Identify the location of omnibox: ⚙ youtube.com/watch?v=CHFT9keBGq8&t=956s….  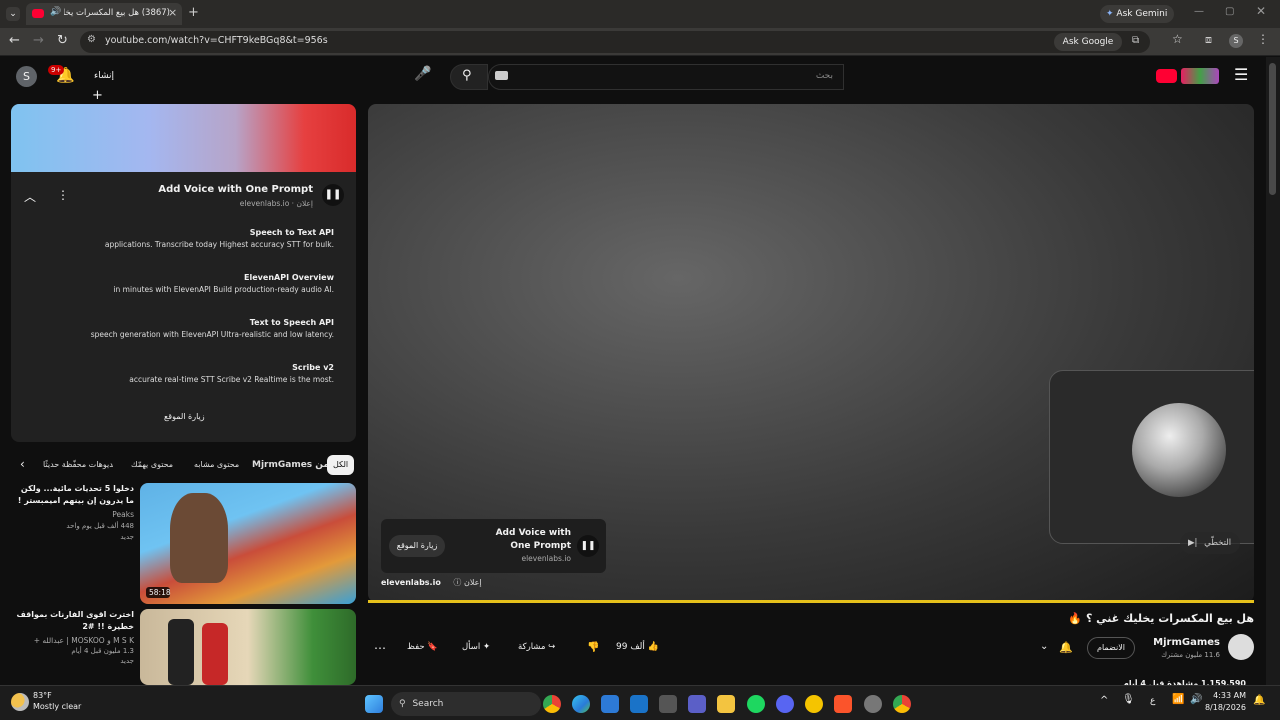
(615, 42).